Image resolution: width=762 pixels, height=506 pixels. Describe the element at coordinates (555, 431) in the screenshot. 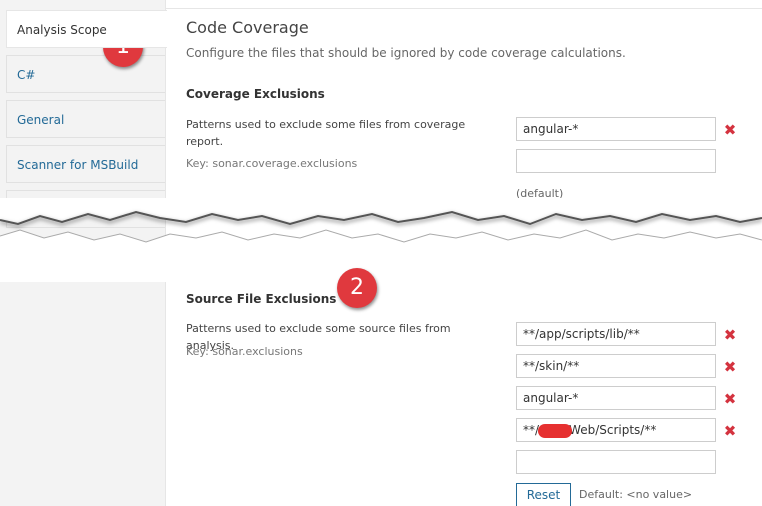

I see `redaction-mark` at that location.